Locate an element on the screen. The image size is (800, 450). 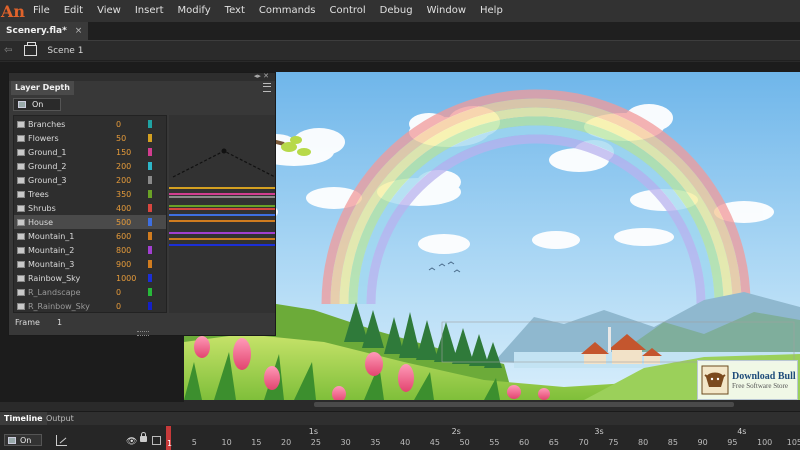
layer-row: Ground_3 200 is located at coordinates (90, 180).